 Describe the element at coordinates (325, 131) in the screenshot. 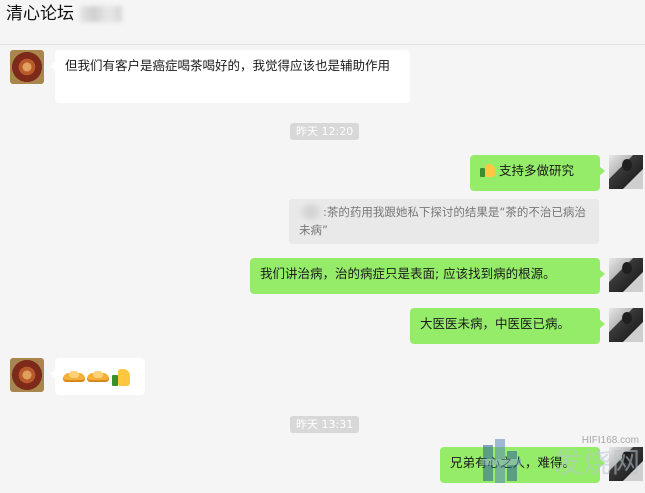

I see `timestamp: 昨天 12:20` at that location.